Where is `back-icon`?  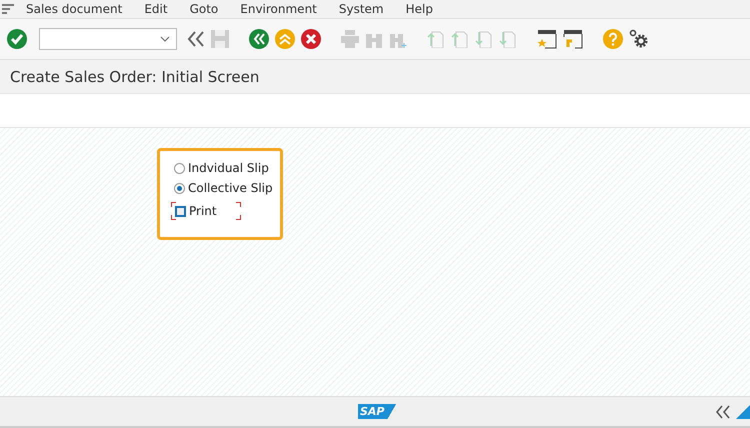
back-icon is located at coordinates (259, 39).